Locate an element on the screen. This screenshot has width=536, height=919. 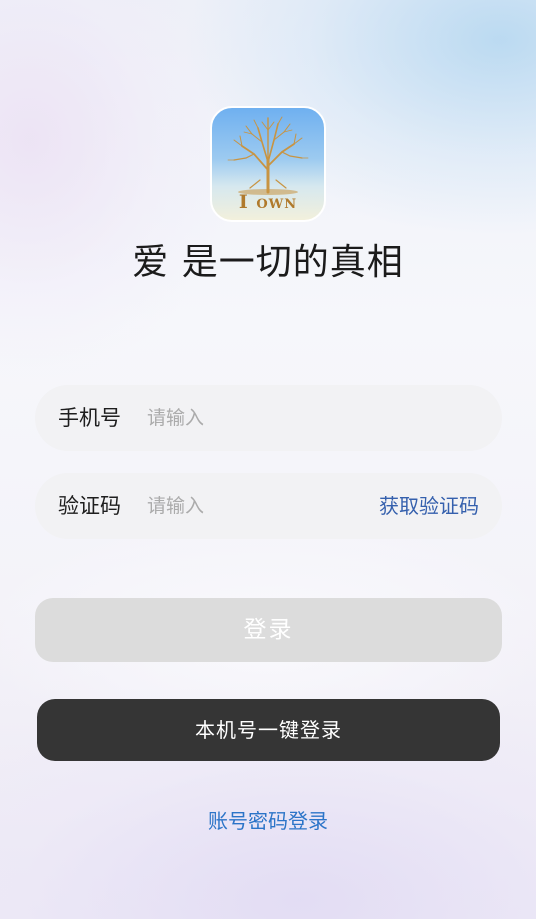
logo-text-small: OWN is located at coordinates (277, 204).